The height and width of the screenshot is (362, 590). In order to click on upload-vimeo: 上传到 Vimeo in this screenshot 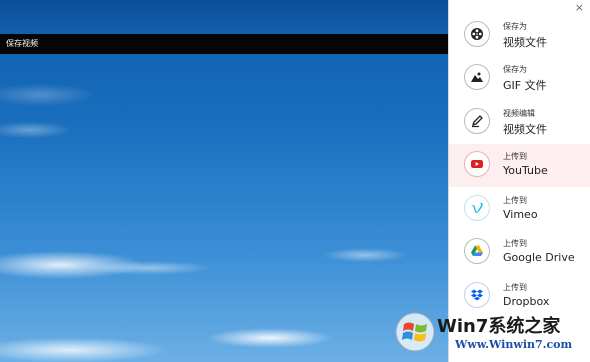, I will do `click(519, 209)`.